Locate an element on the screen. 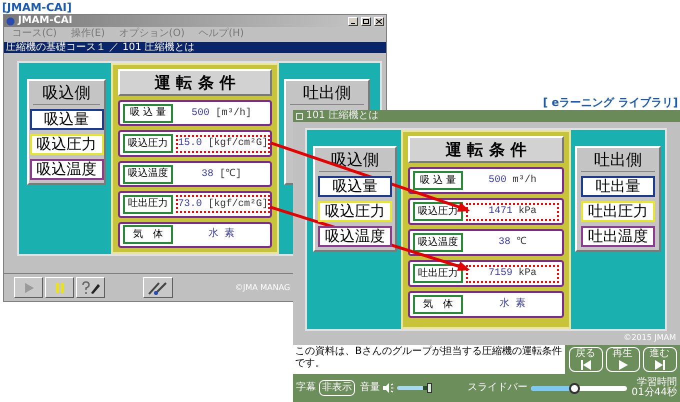 Image resolution: width=680 pixels, height=402 pixels. seek-thumb is located at coordinates (574, 388).